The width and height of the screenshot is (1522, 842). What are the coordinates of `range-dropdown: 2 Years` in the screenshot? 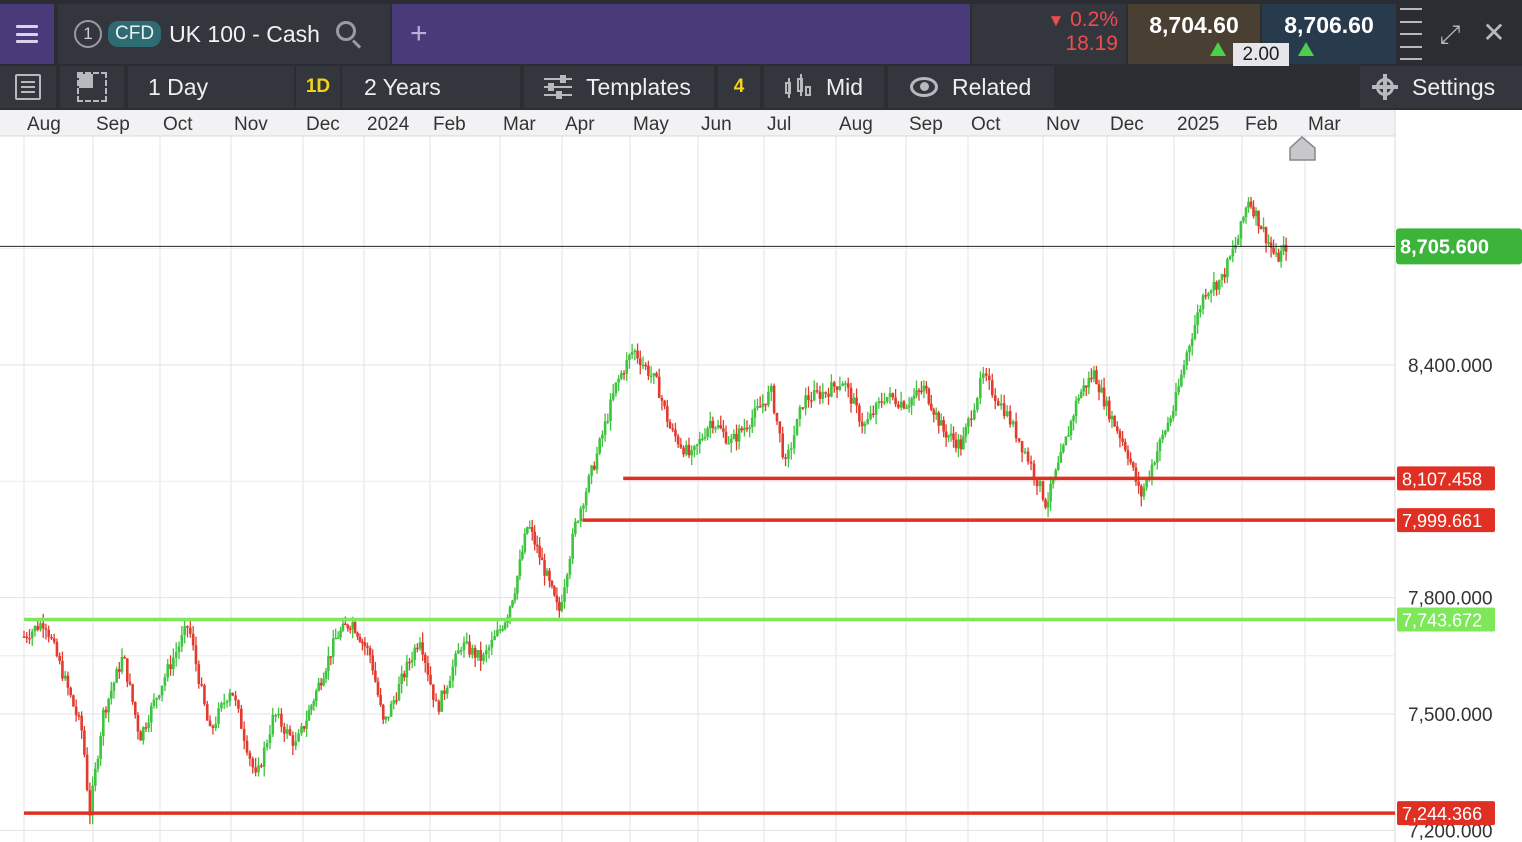 It's located at (431, 87).